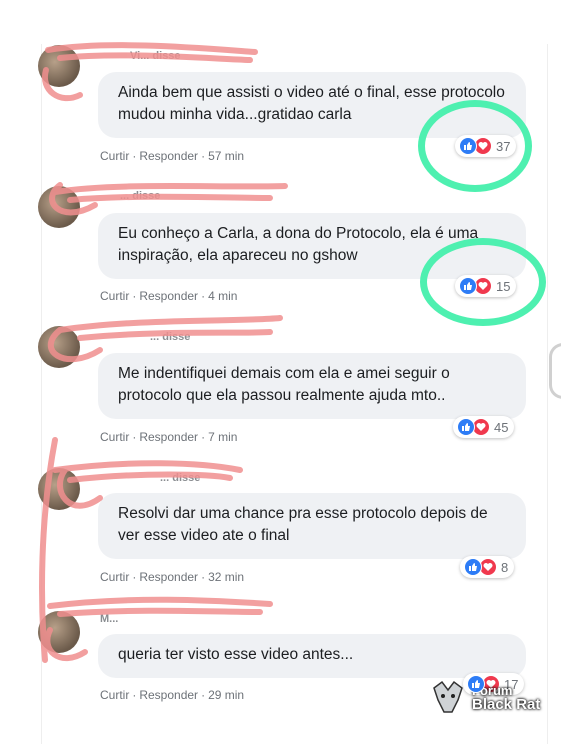 The width and height of the screenshot is (561, 750). I want to click on rat-logo-icon, so click(448, 696).